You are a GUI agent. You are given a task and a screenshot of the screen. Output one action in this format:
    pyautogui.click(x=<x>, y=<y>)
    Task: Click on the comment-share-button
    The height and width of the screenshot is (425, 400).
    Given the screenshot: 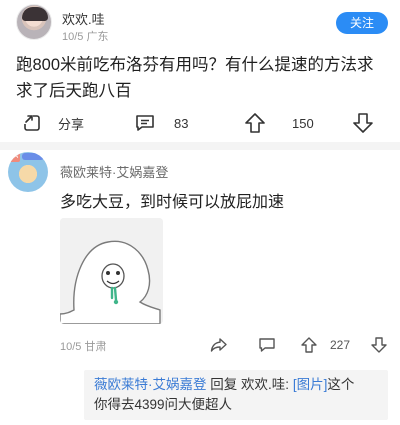 What is the action you would take?
    pyautogui.click(x=219, y=345)
    